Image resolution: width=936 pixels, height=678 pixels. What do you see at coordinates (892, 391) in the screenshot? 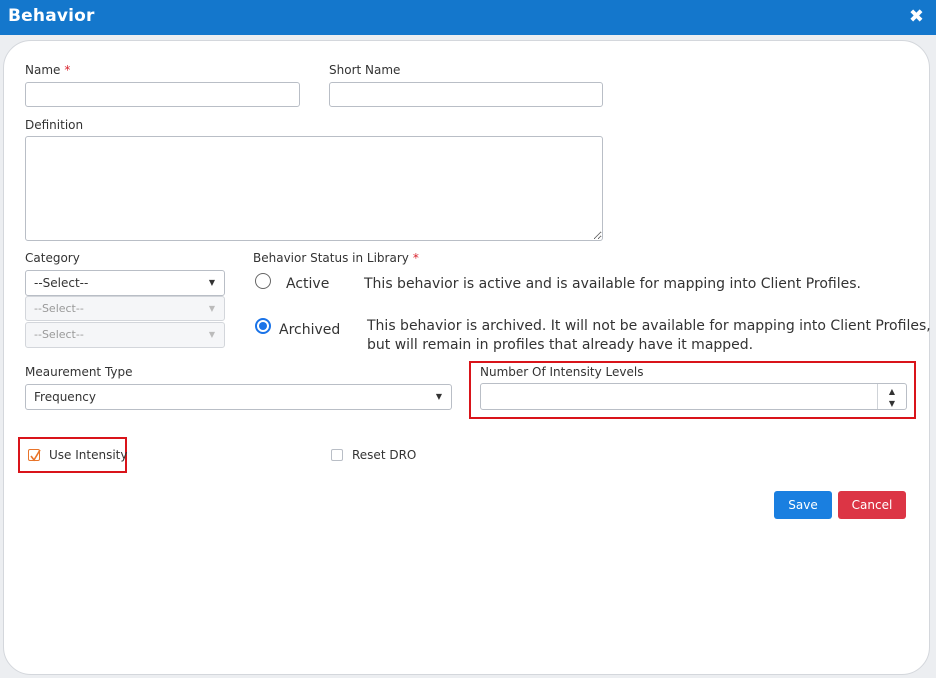
I see `spin-up-icon: ▲` at bounding box center [892, 391].